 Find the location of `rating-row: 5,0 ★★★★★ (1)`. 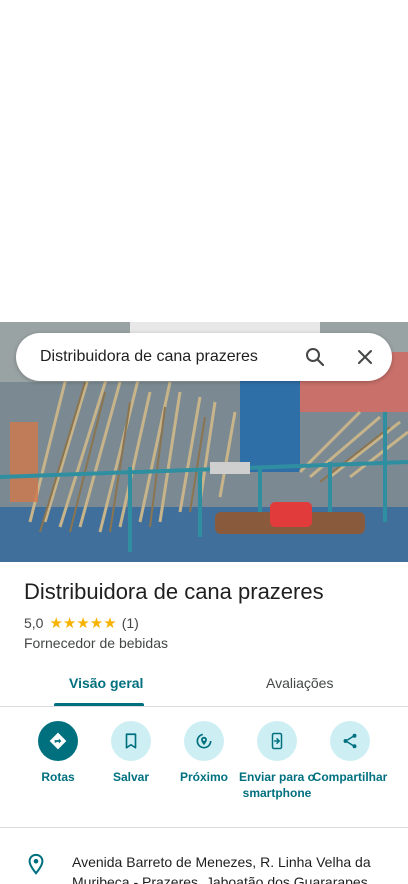

rating-row: 5,0 ★★★★★ (1) is located at coordinates (81, 623).